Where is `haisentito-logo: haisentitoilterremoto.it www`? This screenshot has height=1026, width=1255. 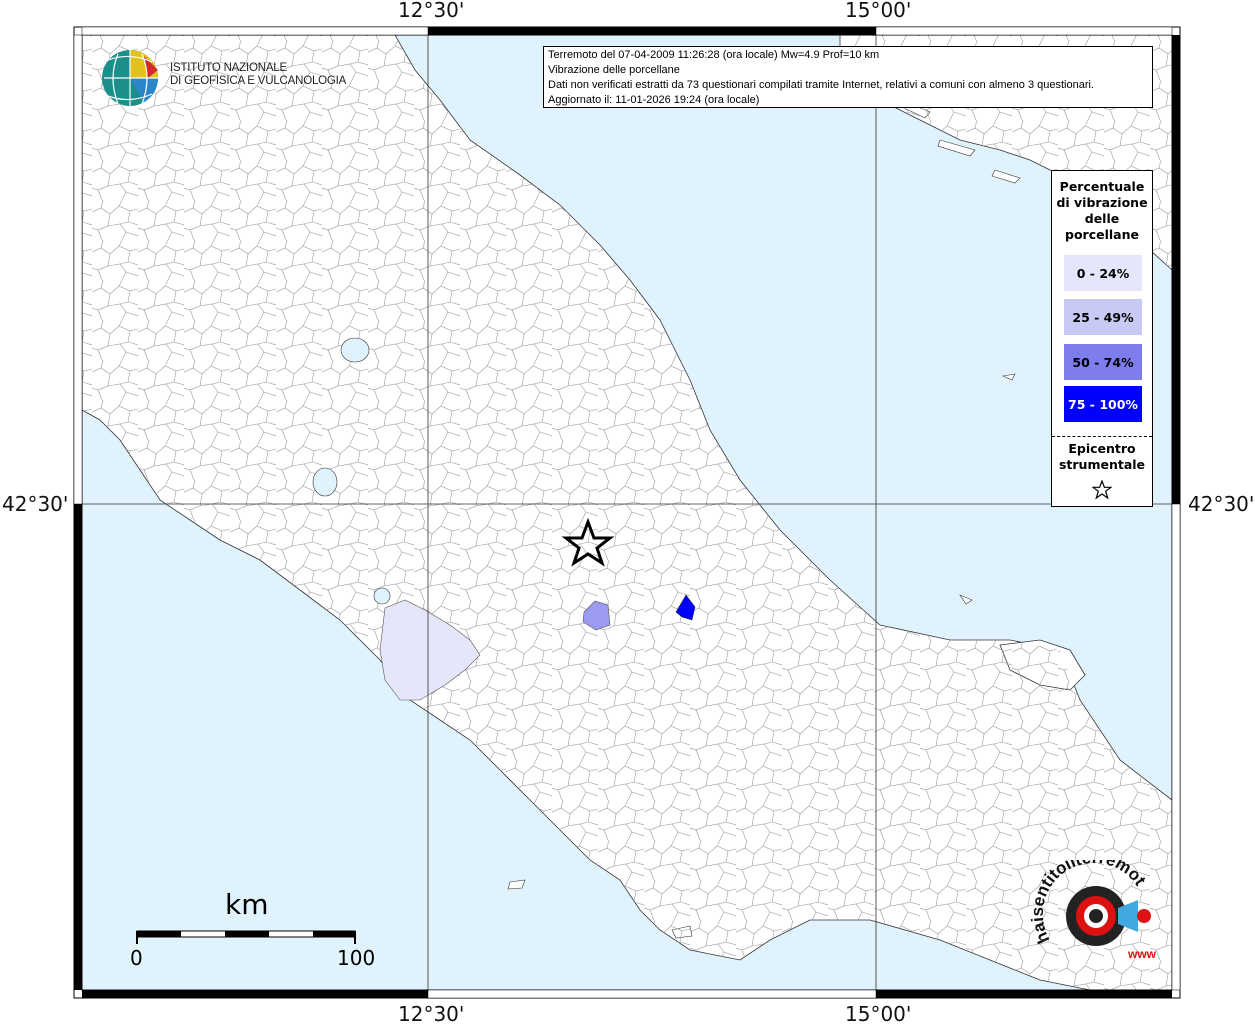 haisentito-logo: haisentitoilterremoto.it www is located at coordinates (1092, 912).